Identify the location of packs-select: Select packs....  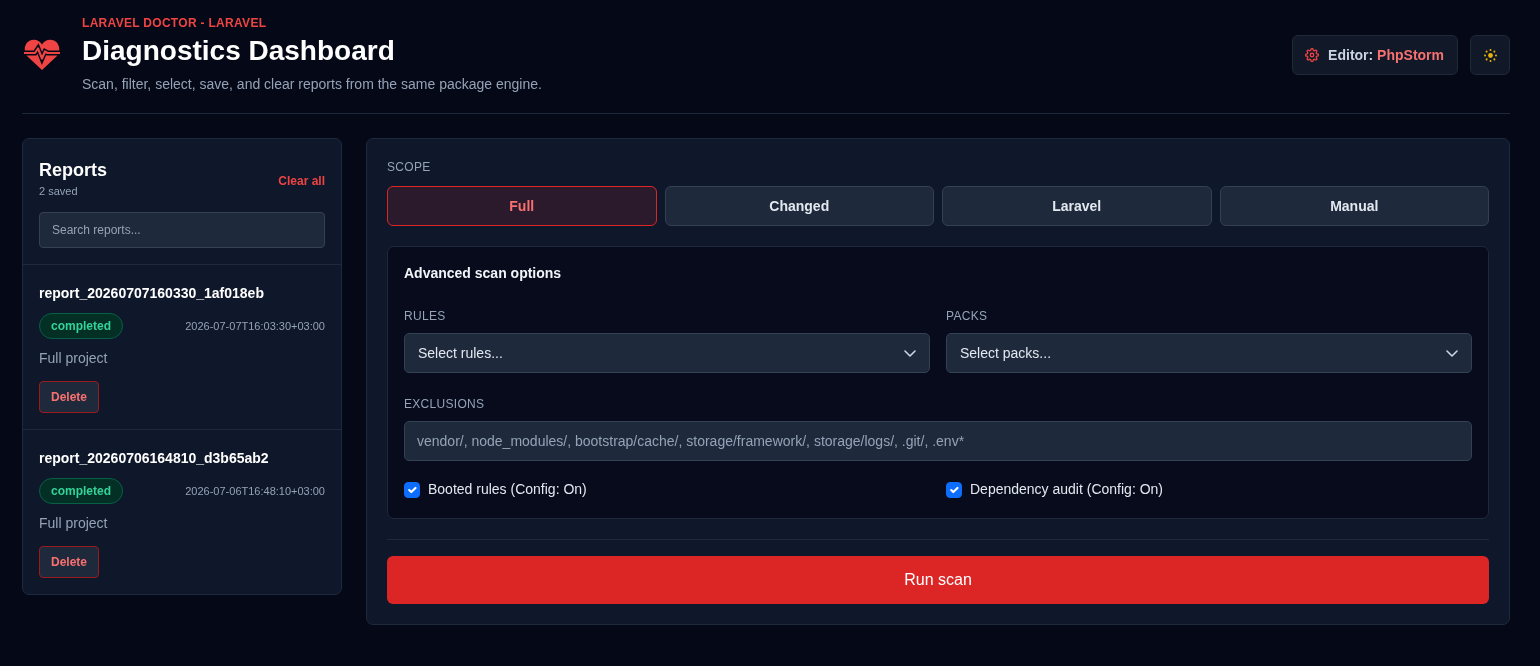
(1209, 353).